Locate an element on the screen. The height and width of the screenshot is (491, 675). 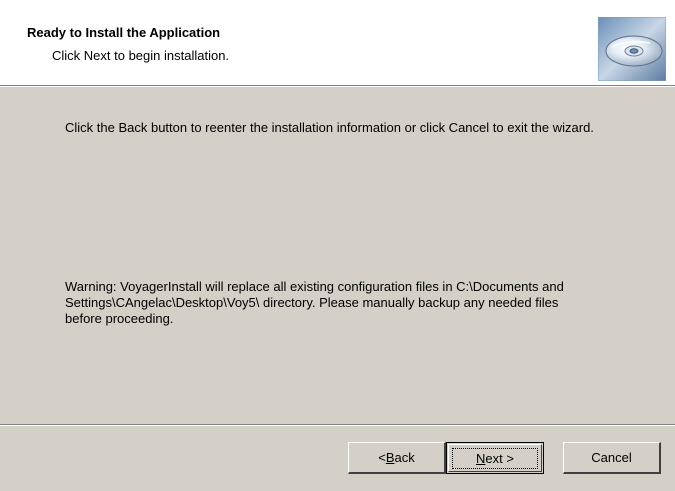
cancel-button: Cancel is located at coordinates (612, 458).